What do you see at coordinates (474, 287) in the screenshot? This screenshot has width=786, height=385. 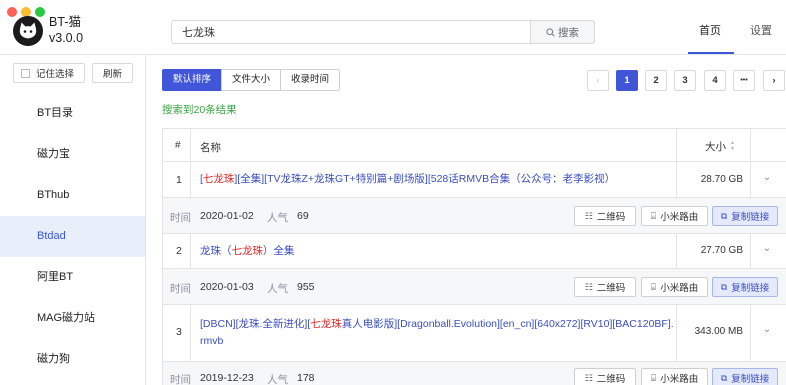 I see `row-details: 时间 2020-01-03 人气 955 ☷ 二维码 ⌸ 小米路由 ⧉ 复制链接` at bounding box center [474, 287].